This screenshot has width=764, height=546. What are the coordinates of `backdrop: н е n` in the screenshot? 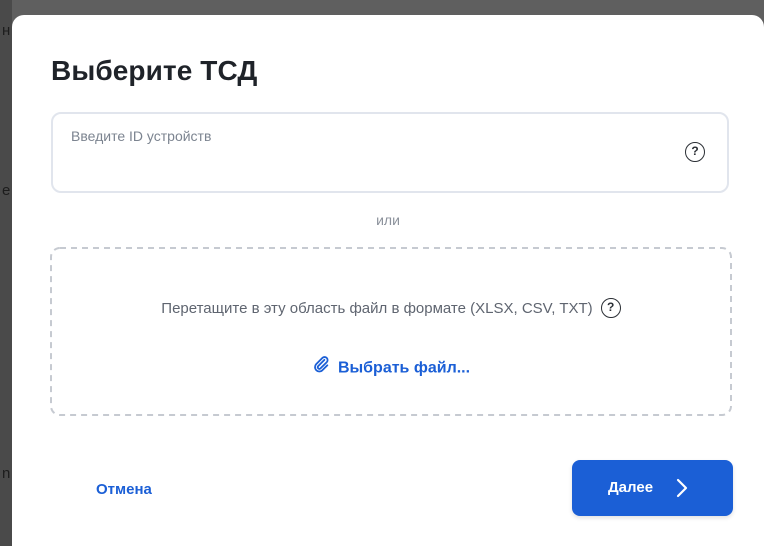 It's located at (6, 273).